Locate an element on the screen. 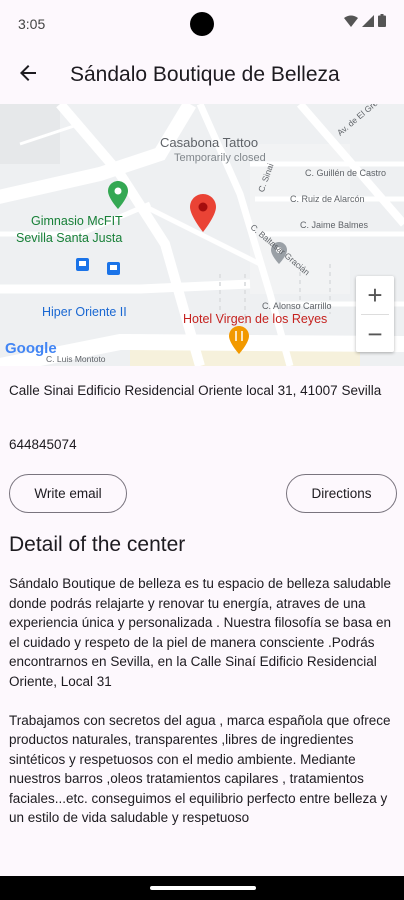 The height and width of the screenshot is (900, 404). status-bar: 3:05 is located at coordinates (202, 23).